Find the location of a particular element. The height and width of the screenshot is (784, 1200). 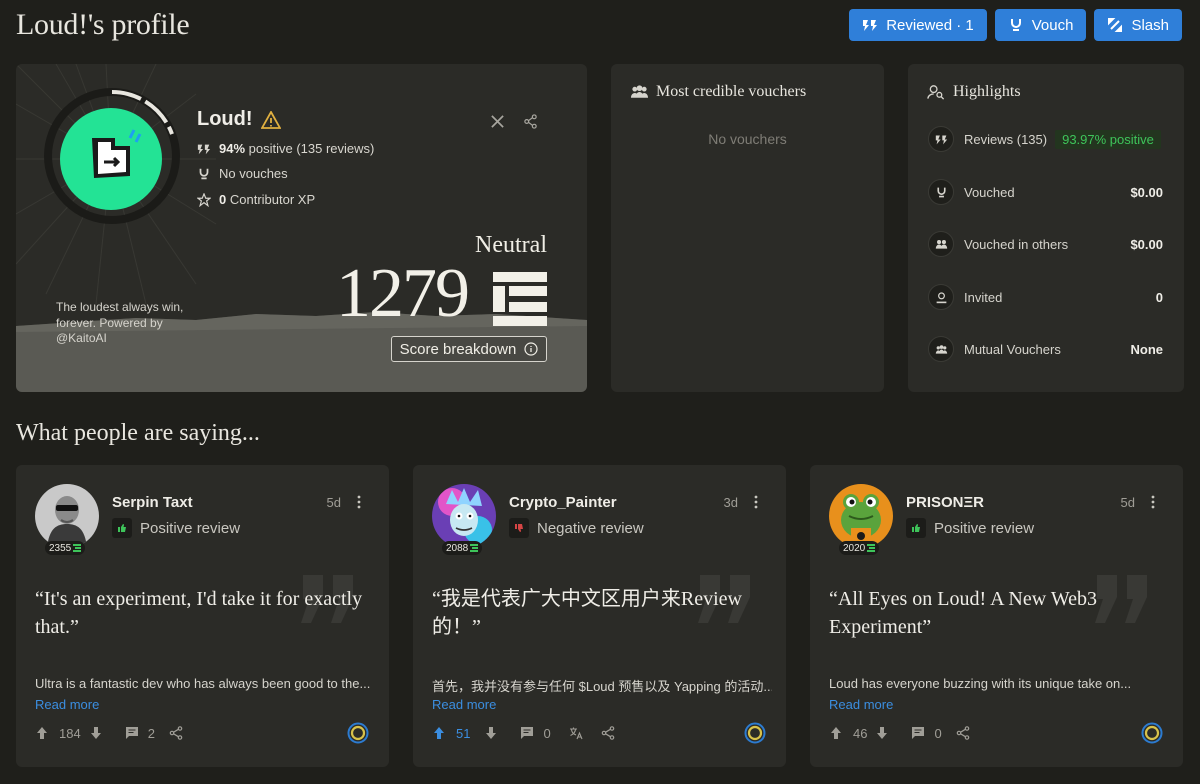

vouches-text: No vouches is located at coordinates (253, 173).